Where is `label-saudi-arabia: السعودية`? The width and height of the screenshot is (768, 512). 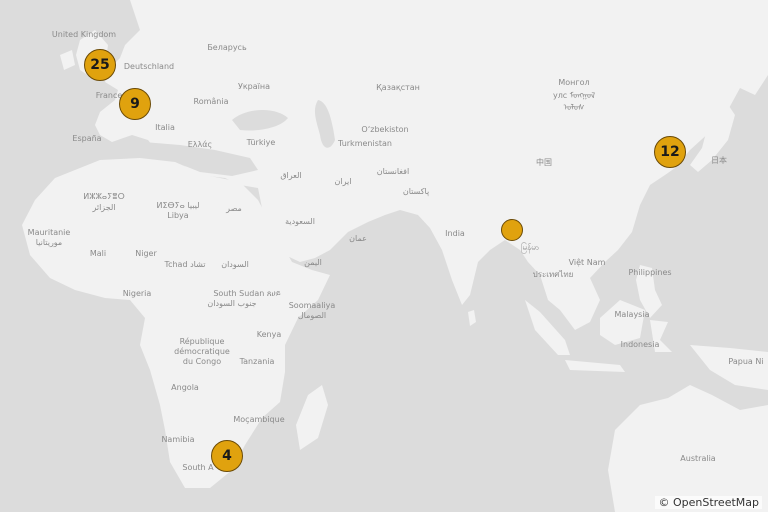
label-saudi-arabia: السعودية is located at coordinates (300, 221).